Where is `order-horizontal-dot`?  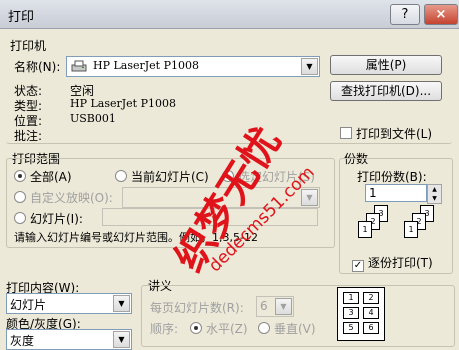 order-horizontal-dot is located at coordinates (196, 328).